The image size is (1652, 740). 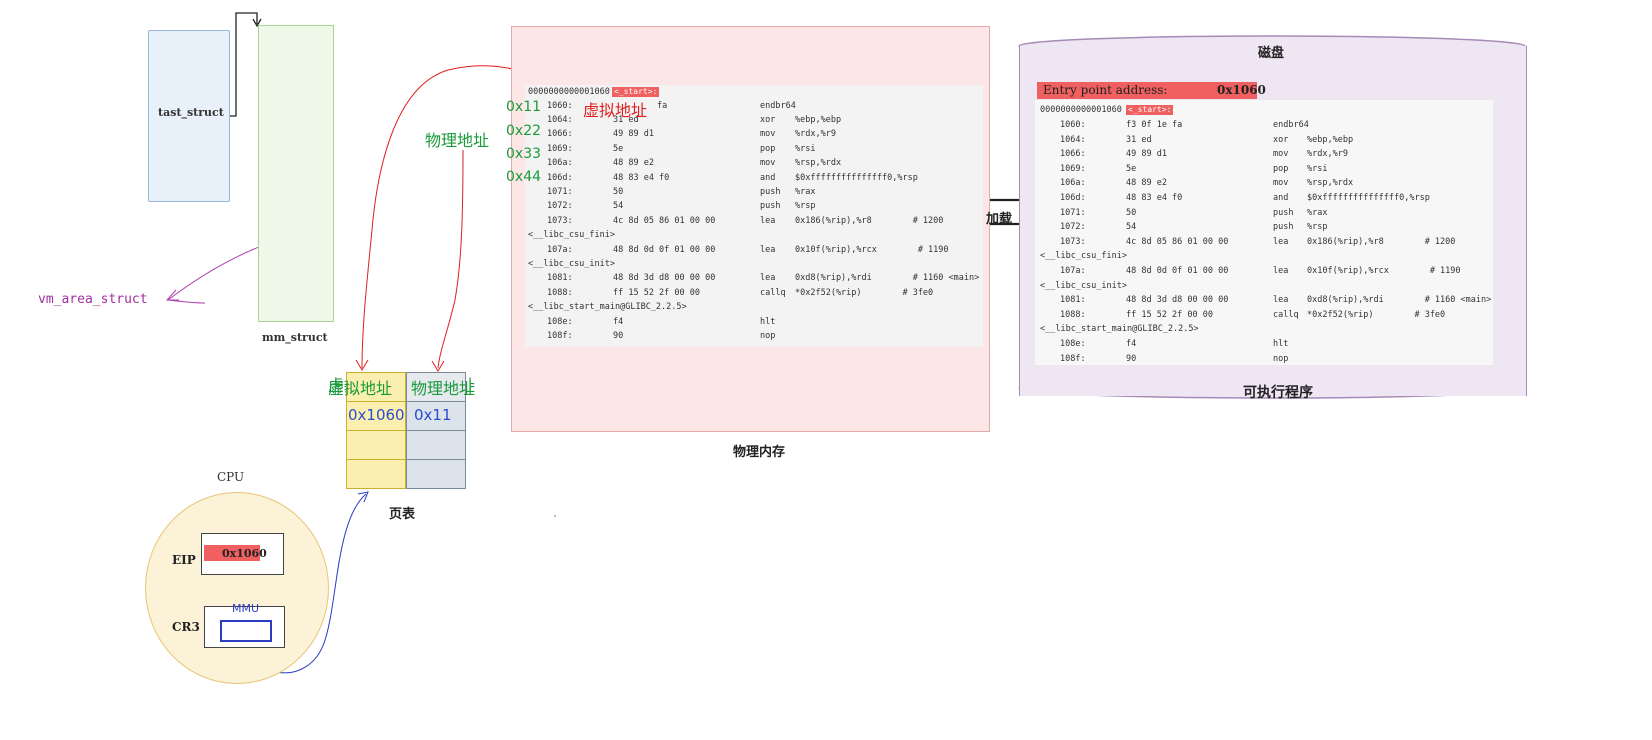 What do you see at coordinates (1073, 344) in the screenshot?
I see `disk-line-a: 108e:` at bounding box center [1073, 344].